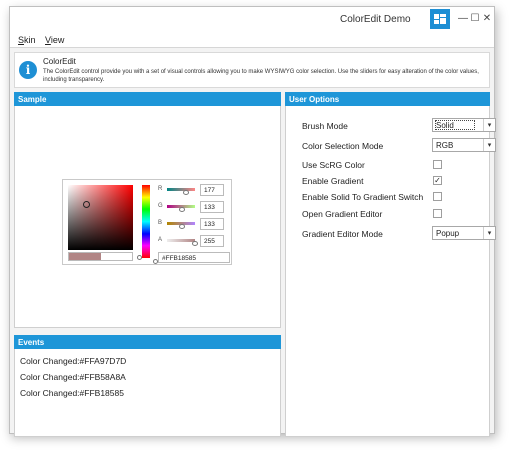  What do you see at coordinates (464, 233) in the screenshot?
I see `gradient-editor-mode-dropdown: Popup ▾` at bounding box center [464, 233].